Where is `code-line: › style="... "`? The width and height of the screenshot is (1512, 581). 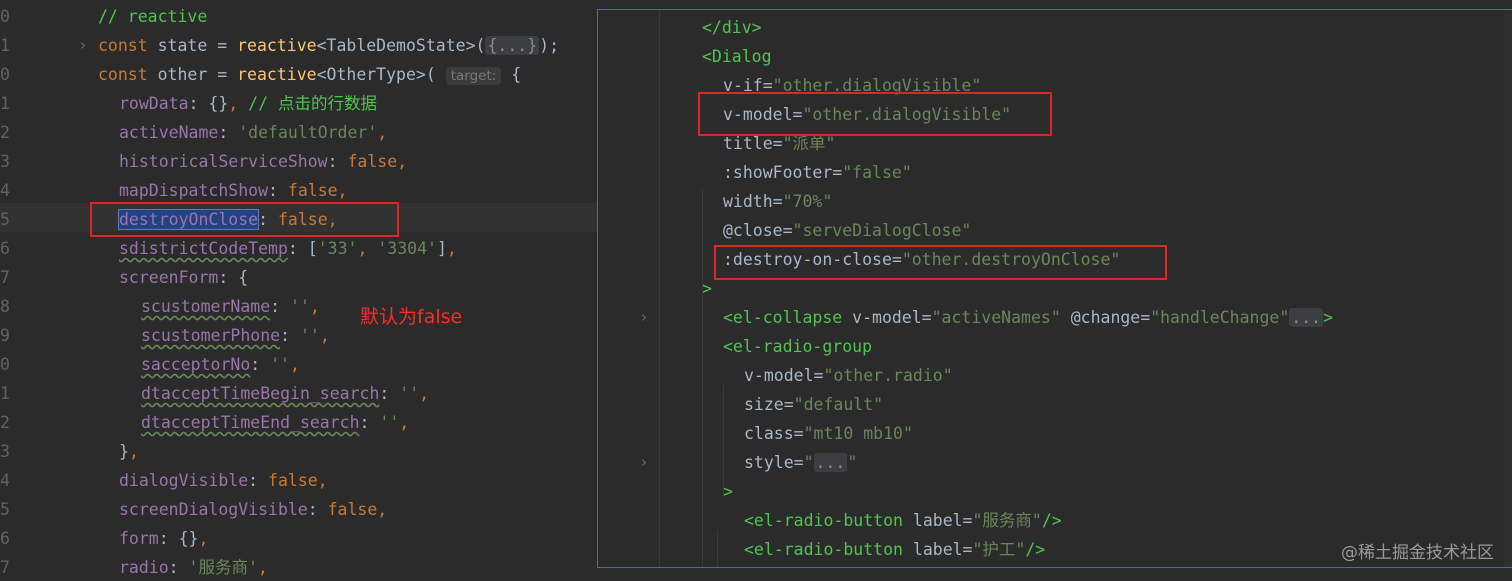 code-line: › style="... " is located at coordinates (1055, 462).